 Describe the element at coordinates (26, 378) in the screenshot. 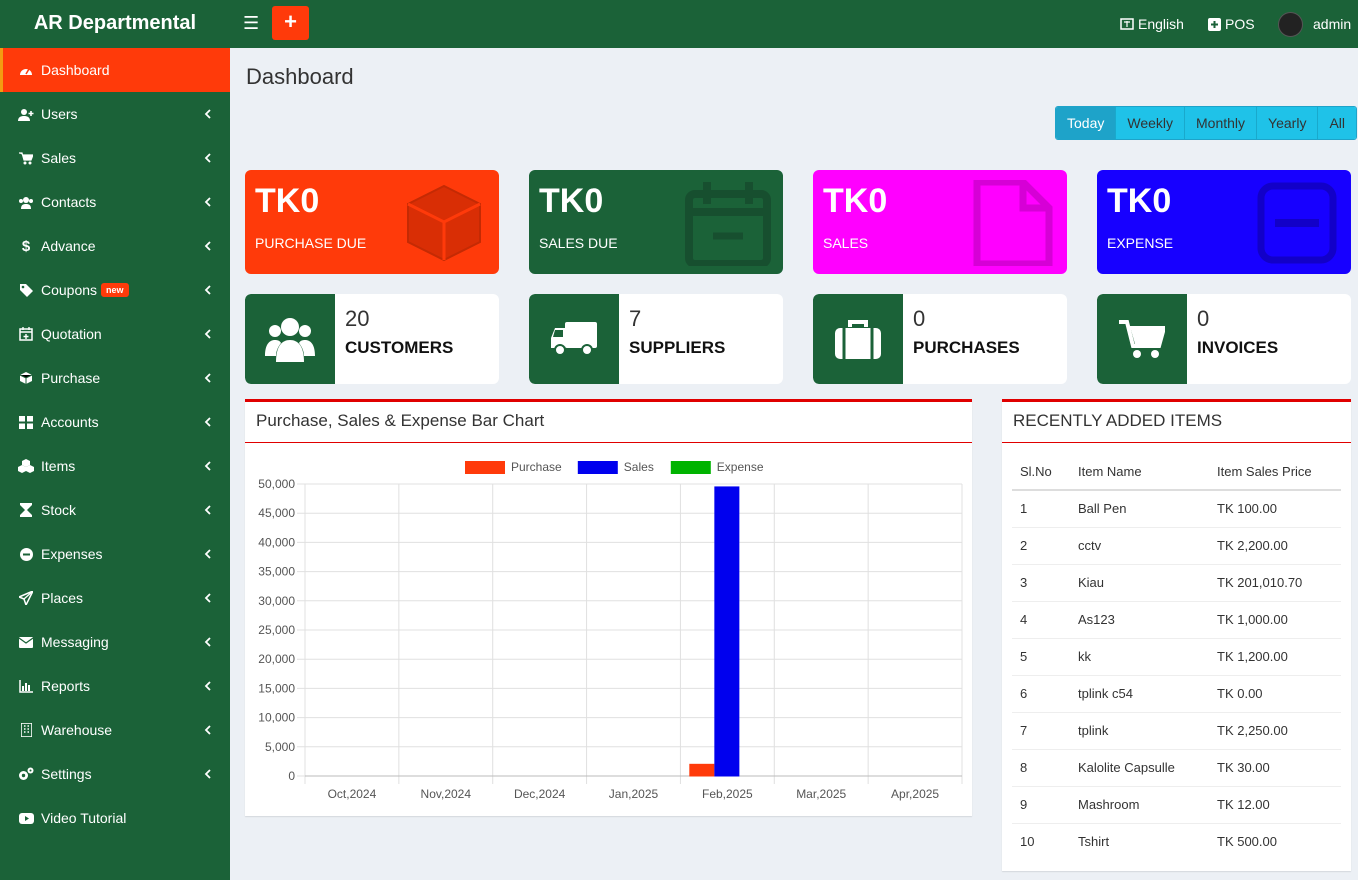

I see `cube-icon` at that location.